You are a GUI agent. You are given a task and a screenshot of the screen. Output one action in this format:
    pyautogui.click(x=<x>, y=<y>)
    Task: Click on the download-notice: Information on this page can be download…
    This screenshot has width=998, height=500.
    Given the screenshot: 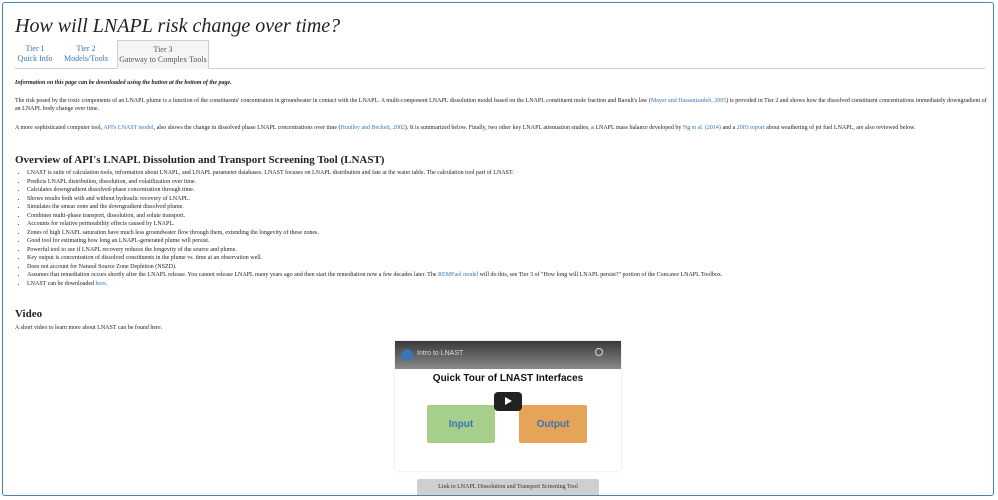 What is the action you would take?
    pyautogui.click(x=123, y=83)
    